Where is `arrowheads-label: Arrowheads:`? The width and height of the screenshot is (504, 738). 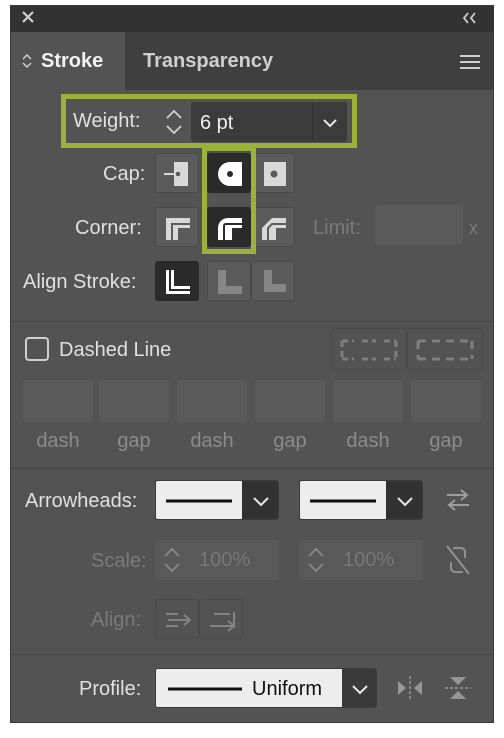 arrowheads-label: Arrowheads: is located at coordinates (81, 501).